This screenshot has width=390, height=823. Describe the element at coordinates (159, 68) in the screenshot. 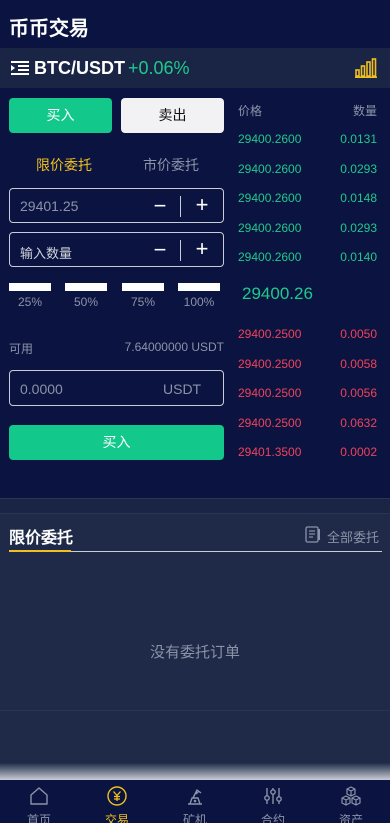

I see `pair-change: +0.06%` at that location.